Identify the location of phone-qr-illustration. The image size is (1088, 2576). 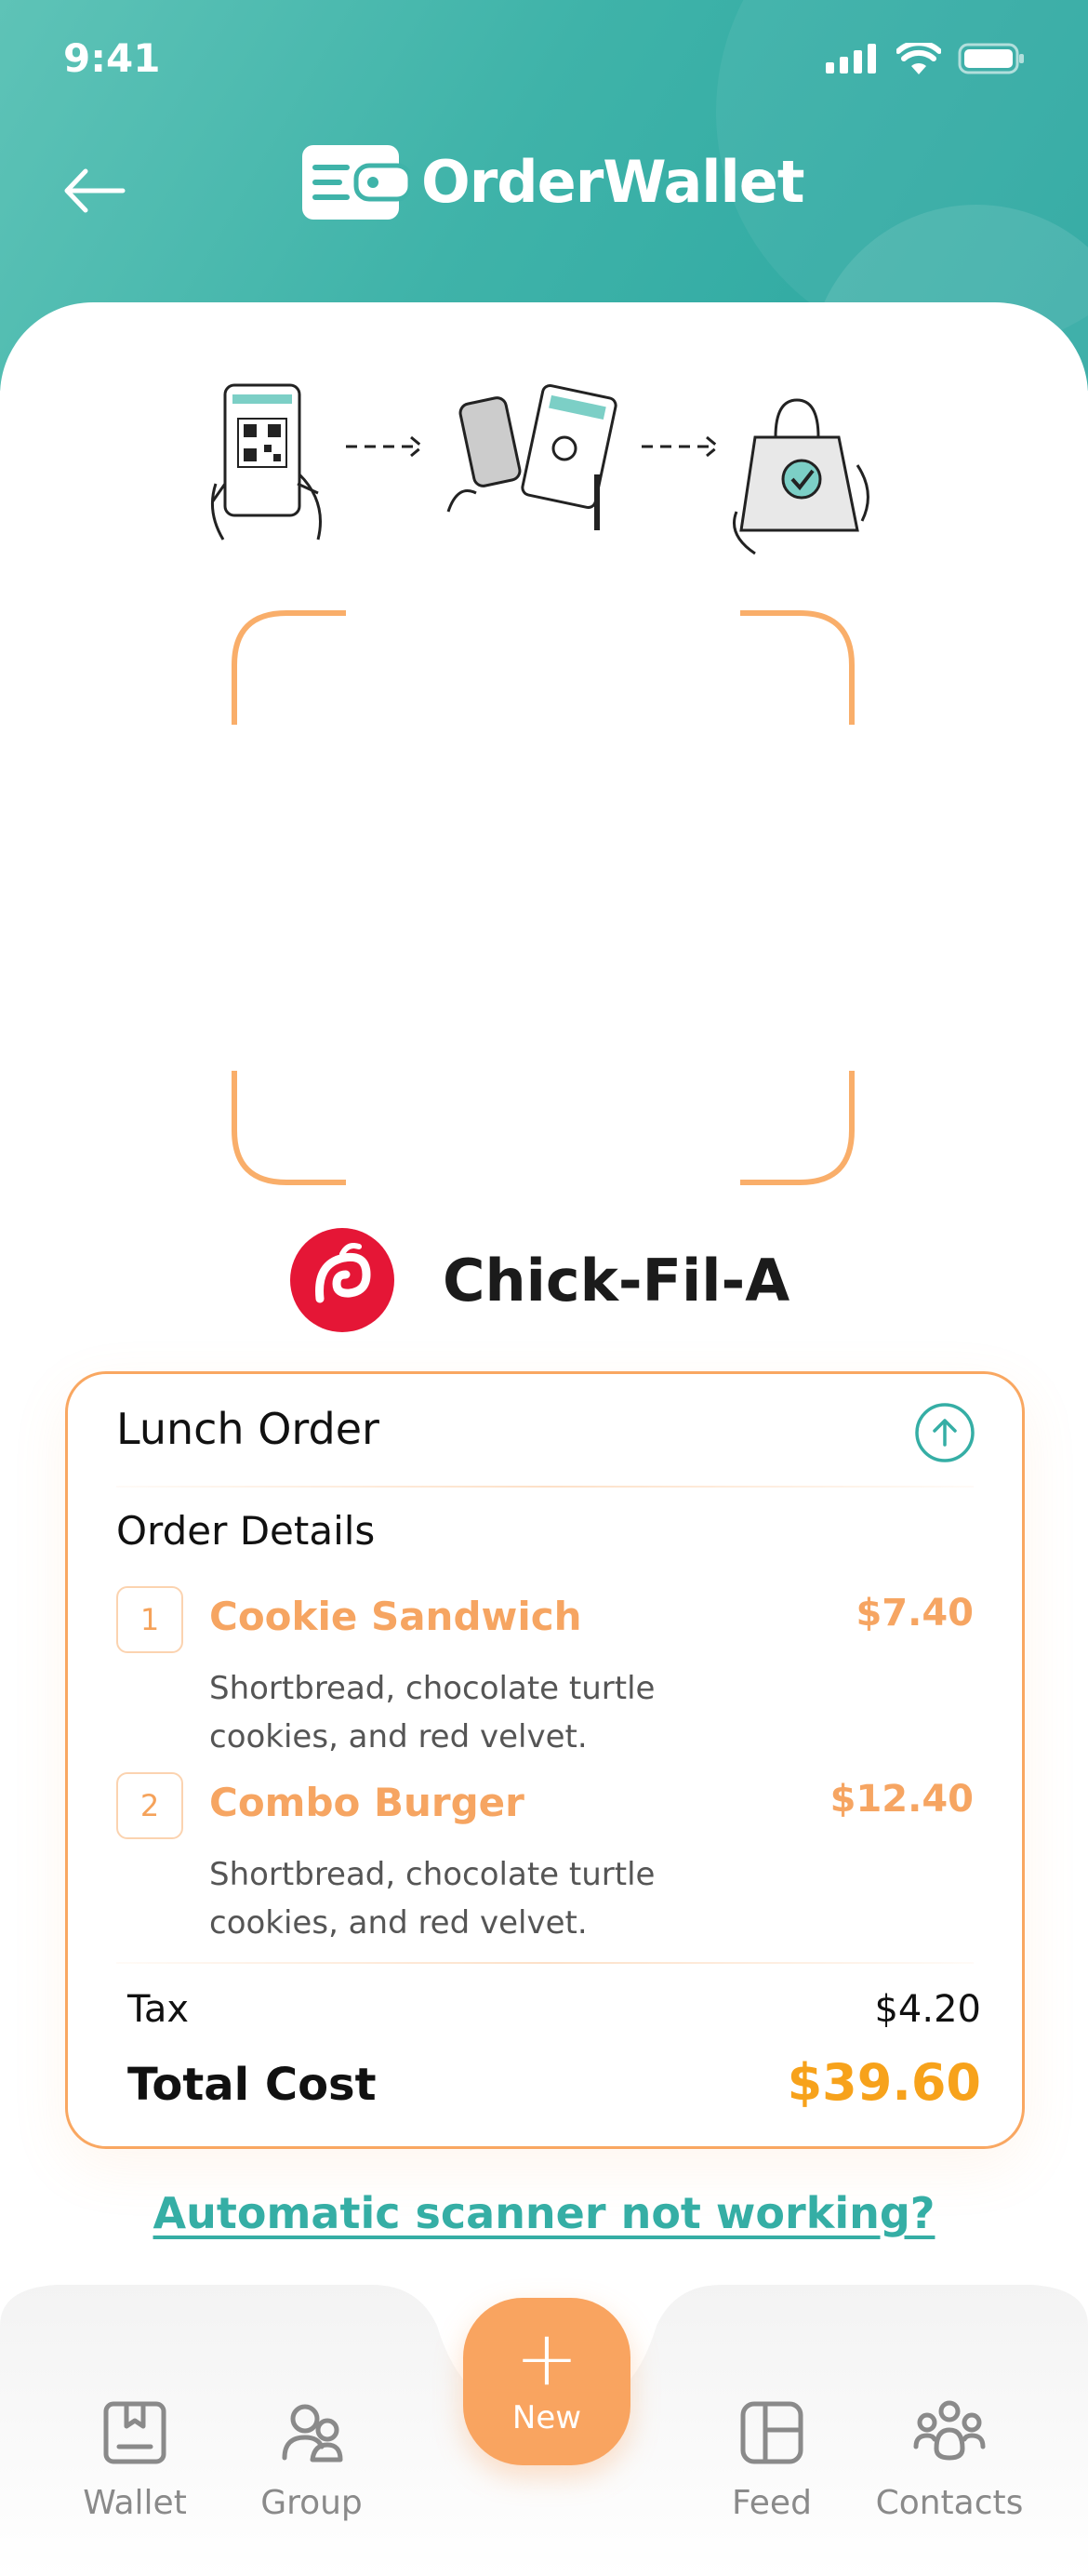
(266, 462).